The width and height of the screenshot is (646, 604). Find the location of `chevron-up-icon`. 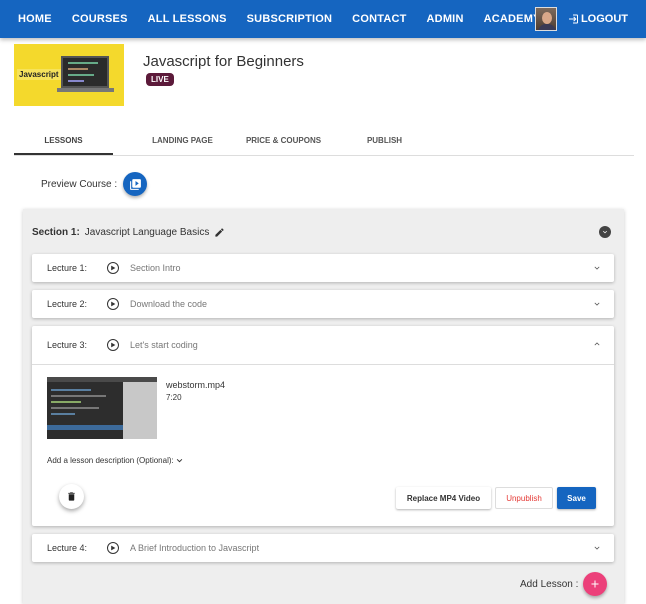

chevron-up-icon is located at coordinates (597, 344).